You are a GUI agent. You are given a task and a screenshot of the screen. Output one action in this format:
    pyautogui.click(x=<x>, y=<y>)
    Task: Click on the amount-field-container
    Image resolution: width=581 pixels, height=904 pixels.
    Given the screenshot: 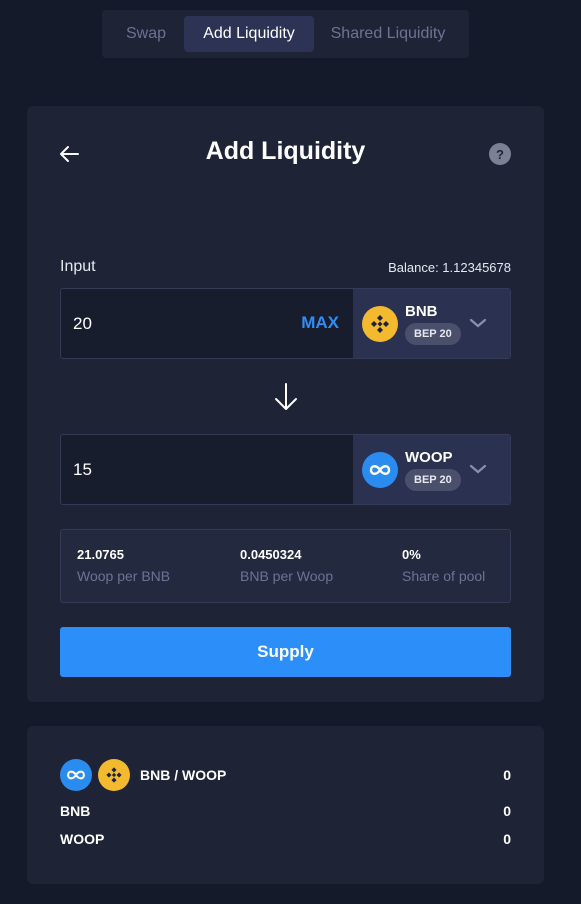 What is the action you would take?
    pyautogui.click(x=207, y=469)
    